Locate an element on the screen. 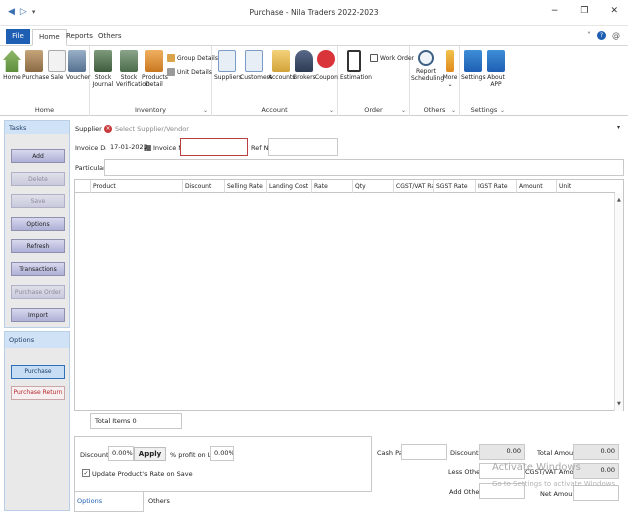  sale-icon is located at coordinates (57, 61).